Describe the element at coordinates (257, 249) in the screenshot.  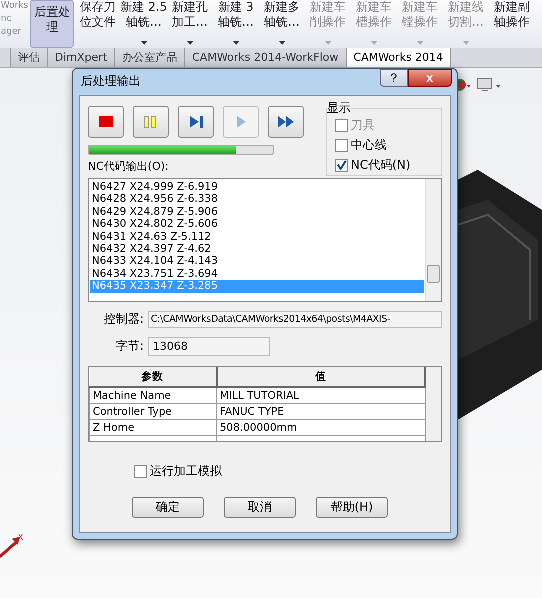
I see `list-item: N6432 X24.397 Z-4.62` at that location.